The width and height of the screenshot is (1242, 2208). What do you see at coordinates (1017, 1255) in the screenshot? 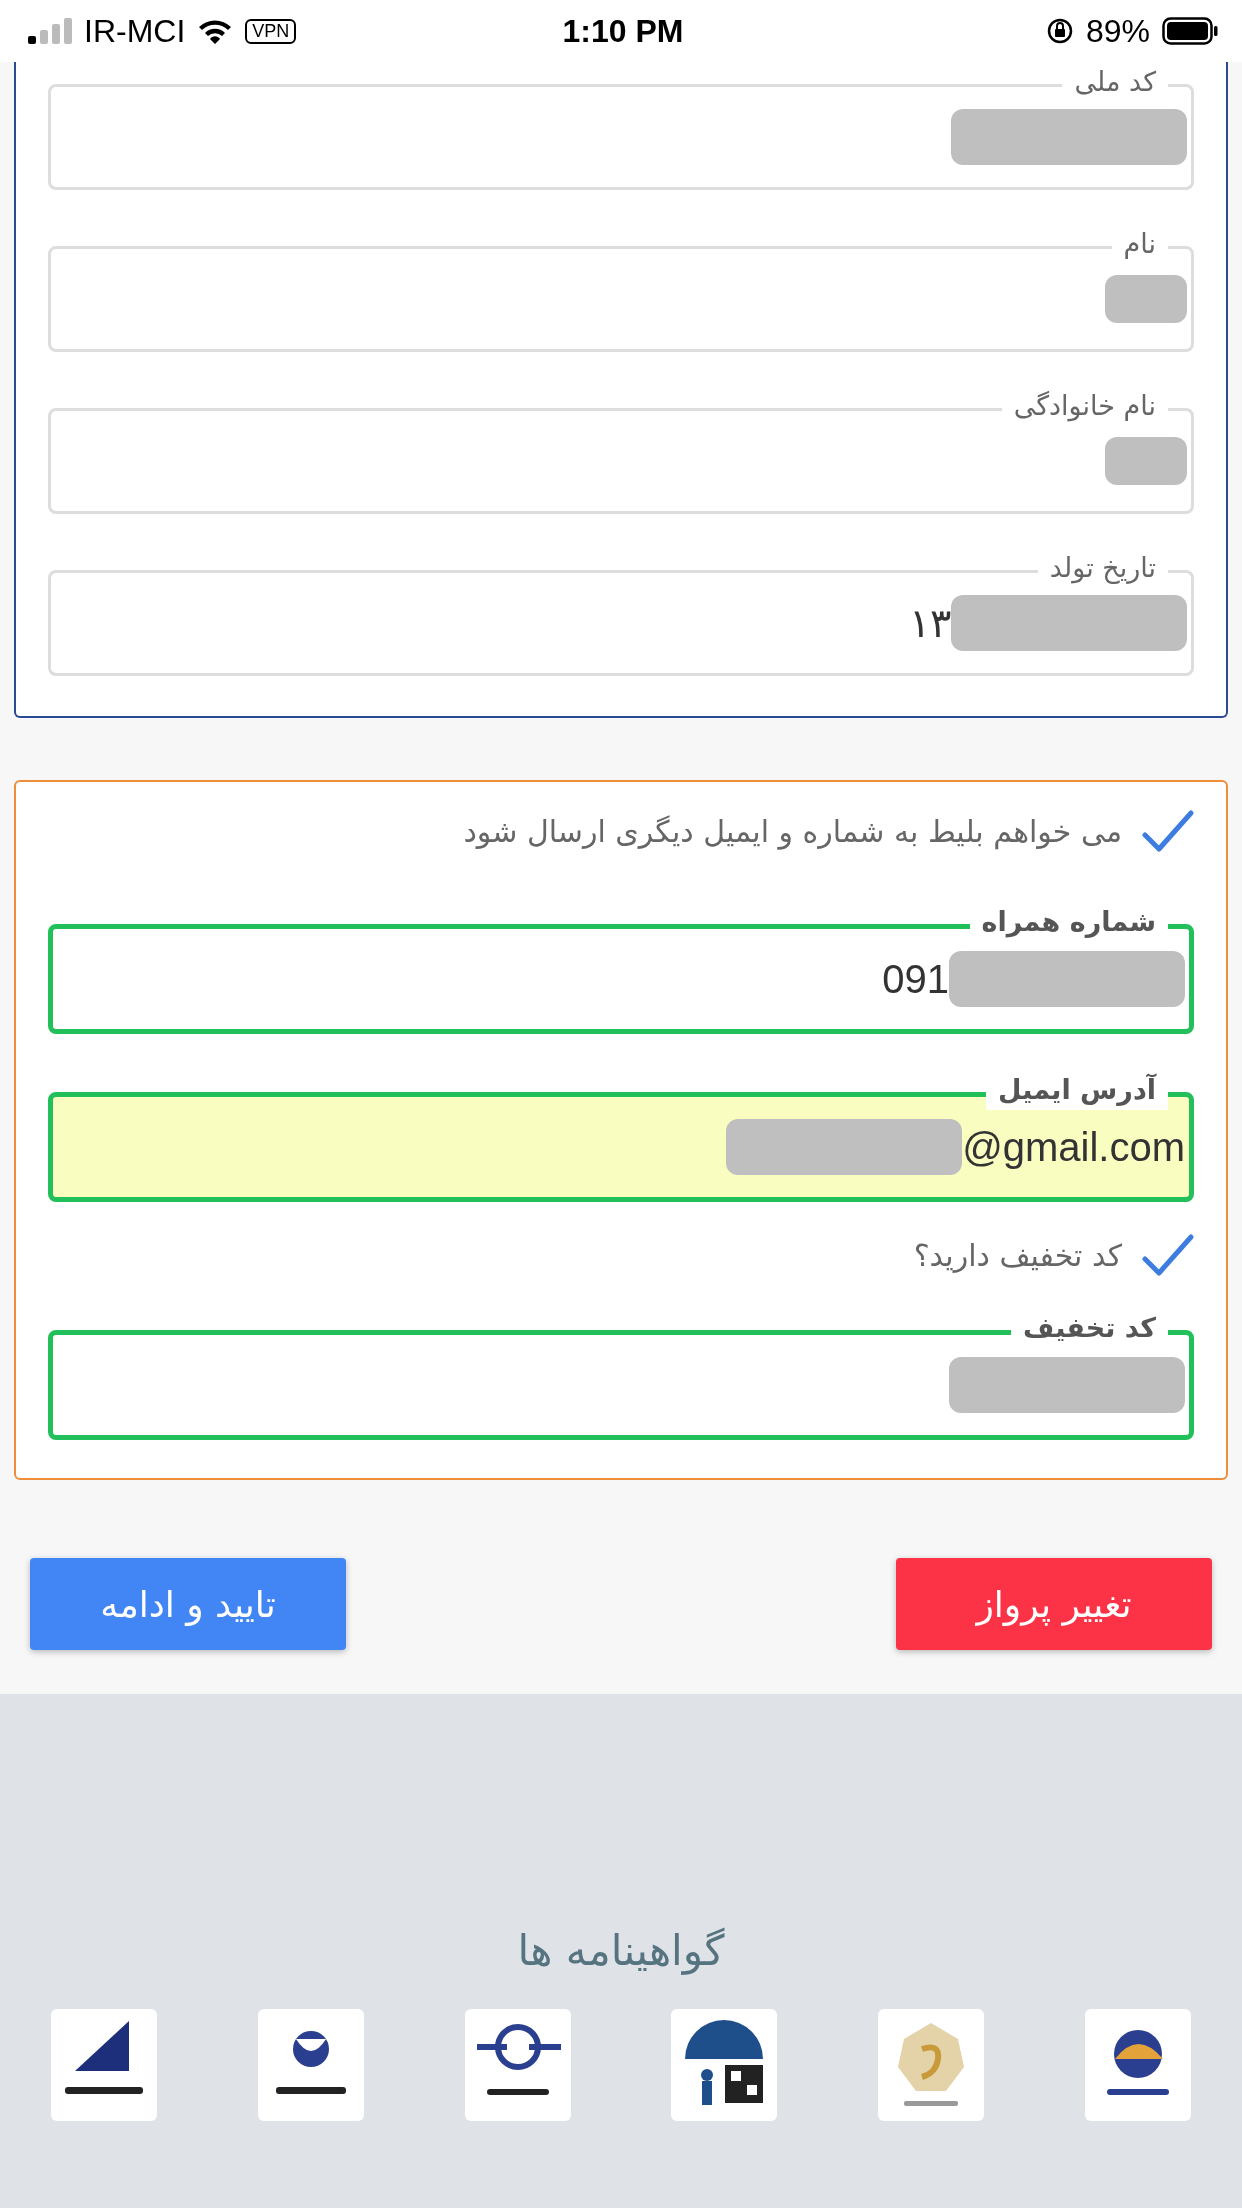
I see `checkbox-label: کد تخفیف دارید؟` at bounding box center [1017, 1255].